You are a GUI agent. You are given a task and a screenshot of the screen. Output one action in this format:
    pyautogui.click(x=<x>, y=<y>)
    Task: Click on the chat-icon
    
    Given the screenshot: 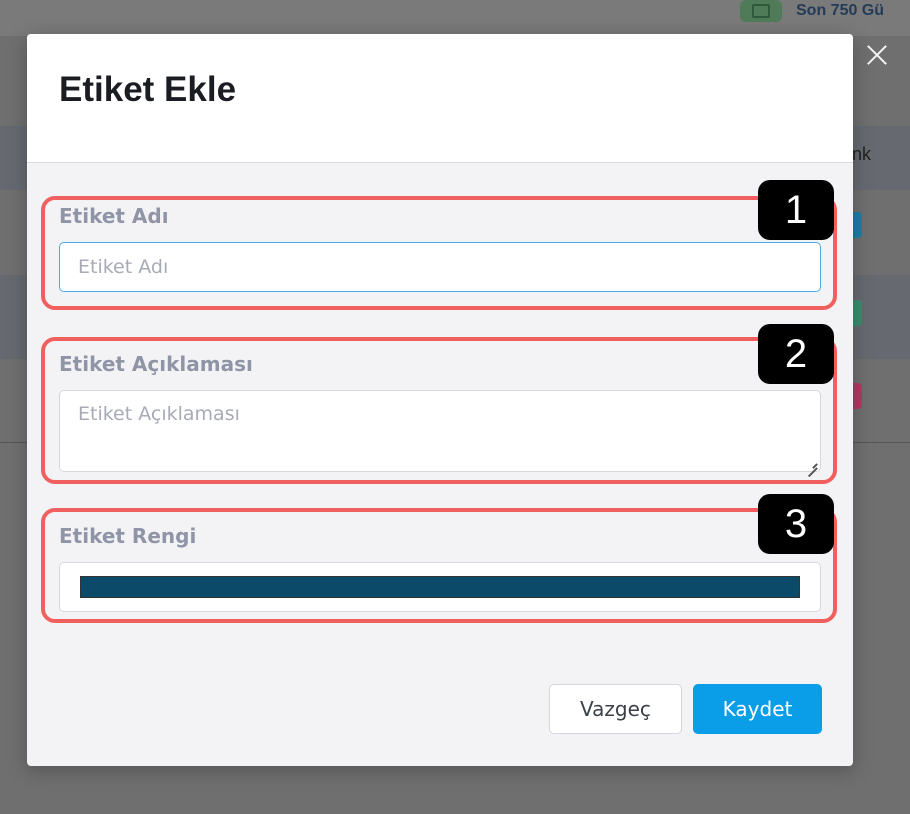 What is the action you would take?
    pyautogui.click(x=761, y=11)
    